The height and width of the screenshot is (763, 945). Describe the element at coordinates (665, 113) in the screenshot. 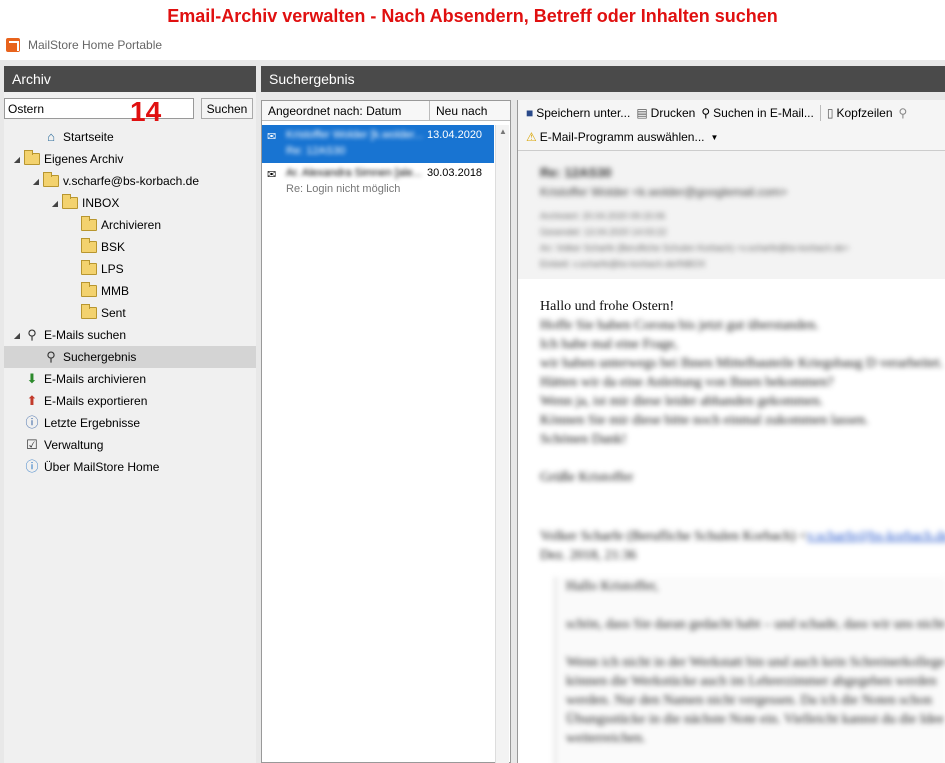

I see `print-button: ▤ Drucken` at that location.